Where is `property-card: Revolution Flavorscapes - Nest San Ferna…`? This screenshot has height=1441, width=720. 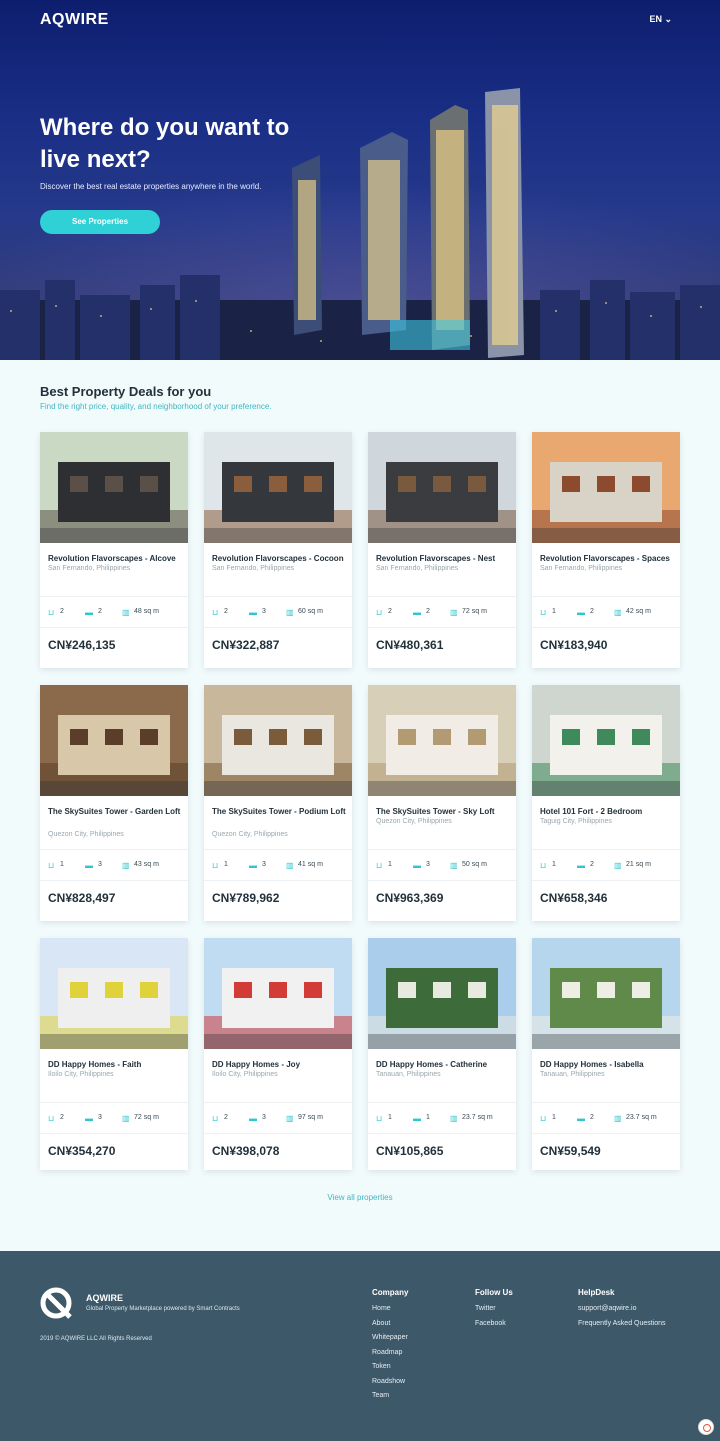 property-card: Revolution Flavorscapes - Nest San Ferna… is located at coordinates (442, 550).